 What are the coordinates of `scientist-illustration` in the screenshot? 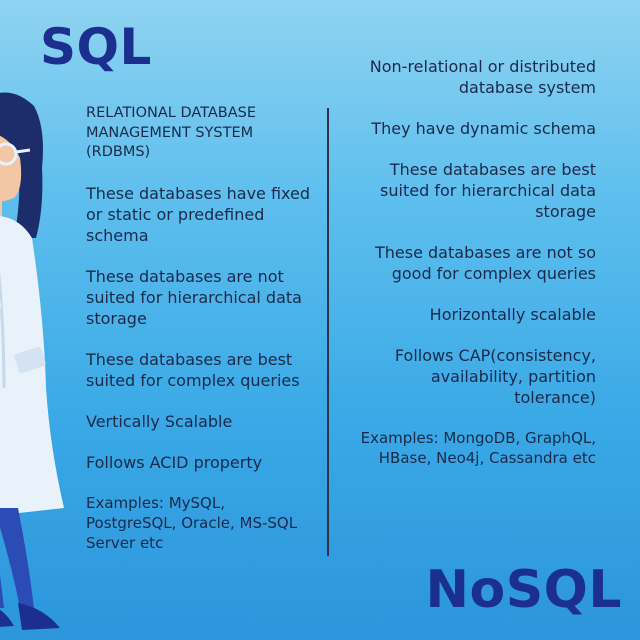 It's located at (32, 361).